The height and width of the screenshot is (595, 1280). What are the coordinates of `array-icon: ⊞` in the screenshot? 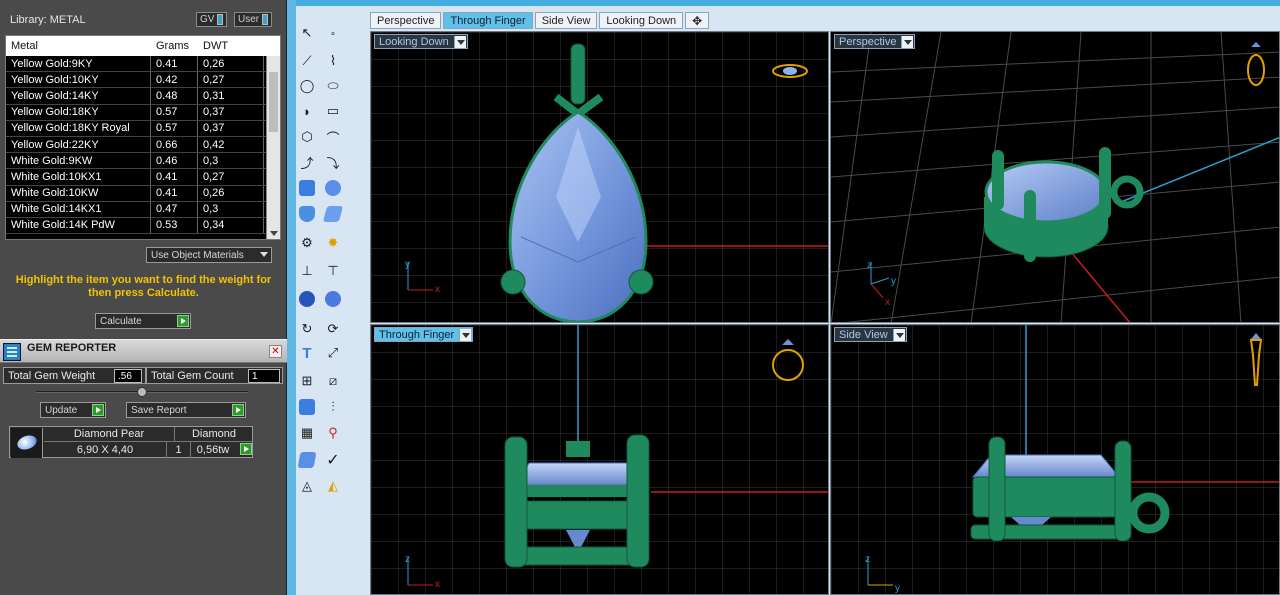 It's located at (307, 381).